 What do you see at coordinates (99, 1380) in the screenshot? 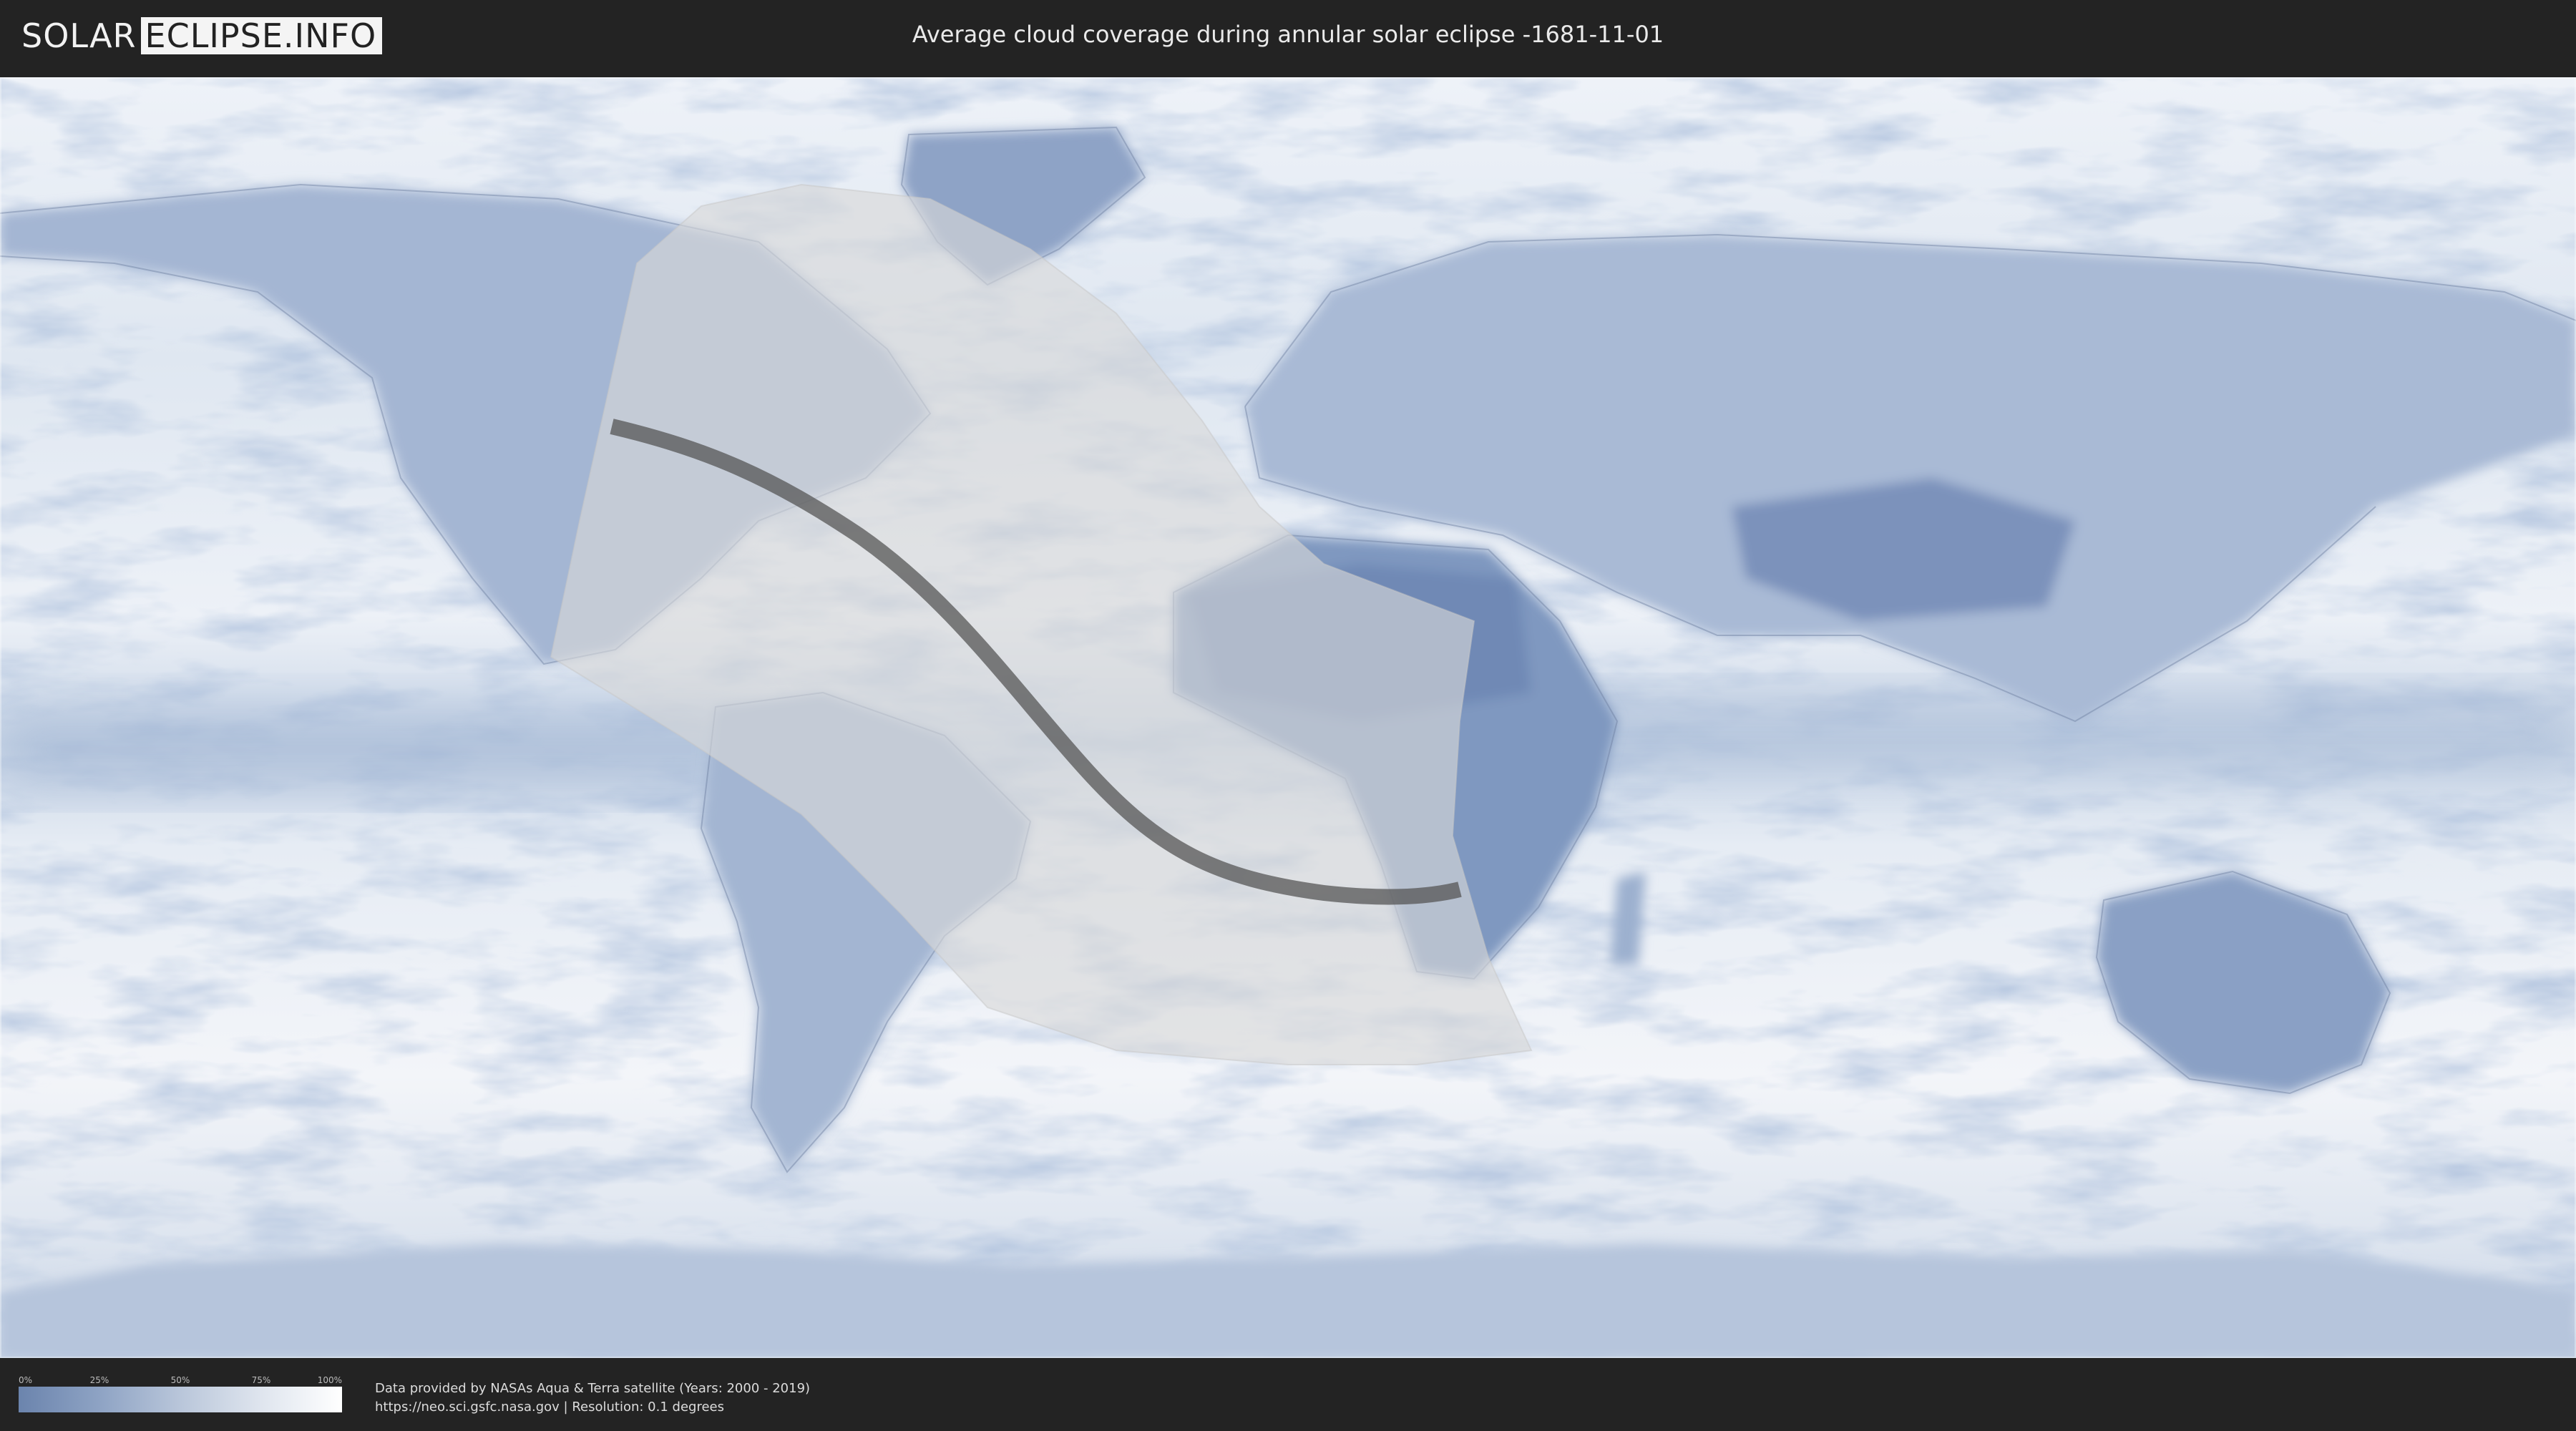
I see `legend-tick: 25%` at bounding box center [99, 1380].